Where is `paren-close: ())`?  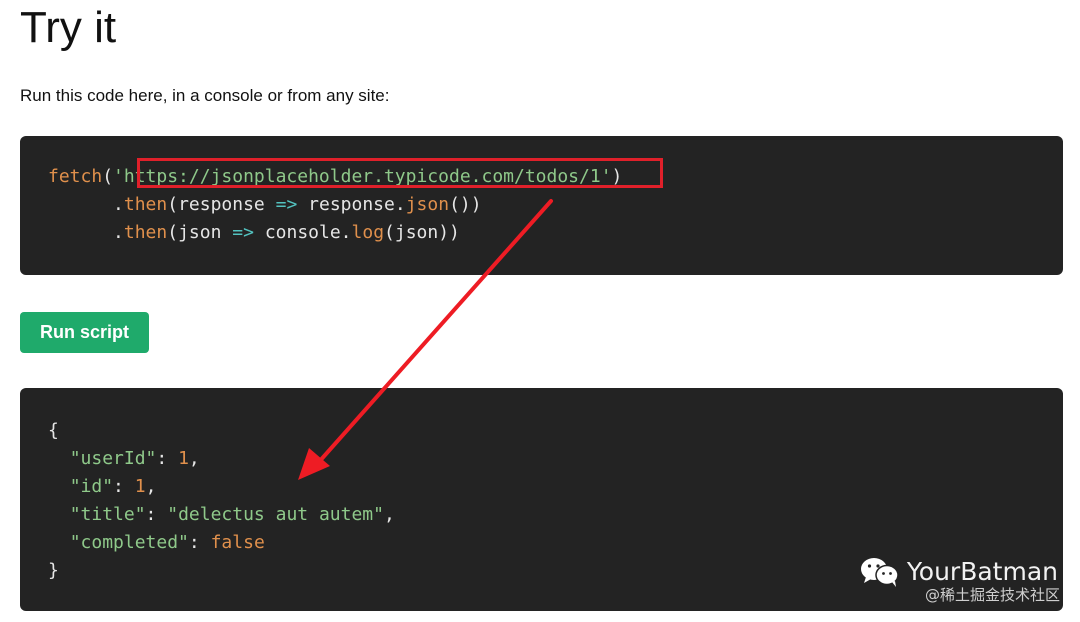
paren-close: ()) is located at coordinates (465, 204).